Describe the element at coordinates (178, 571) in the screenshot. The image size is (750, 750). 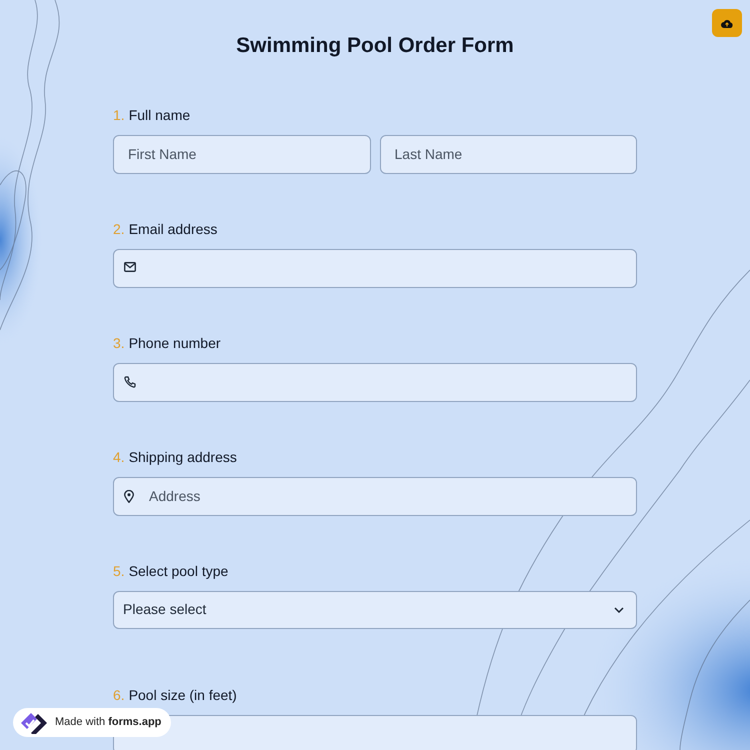
I see `question-label: Select pool type` at that location.